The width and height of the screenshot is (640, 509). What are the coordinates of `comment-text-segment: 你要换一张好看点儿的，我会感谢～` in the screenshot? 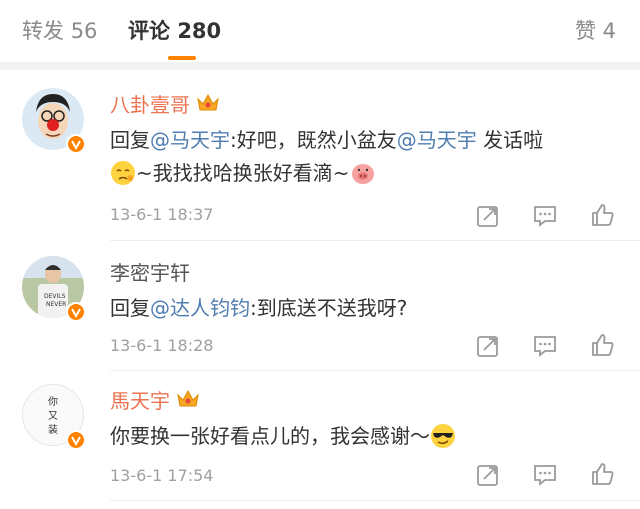 It's located at (270, 436).